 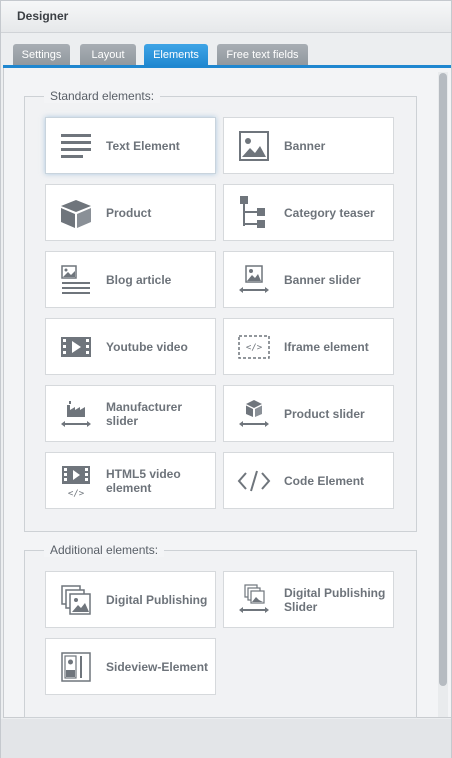 What do you see at coordinates (326, 346) in the screenshot?
I see `tile-label: Iframe element` at bounding box center [326, 346].